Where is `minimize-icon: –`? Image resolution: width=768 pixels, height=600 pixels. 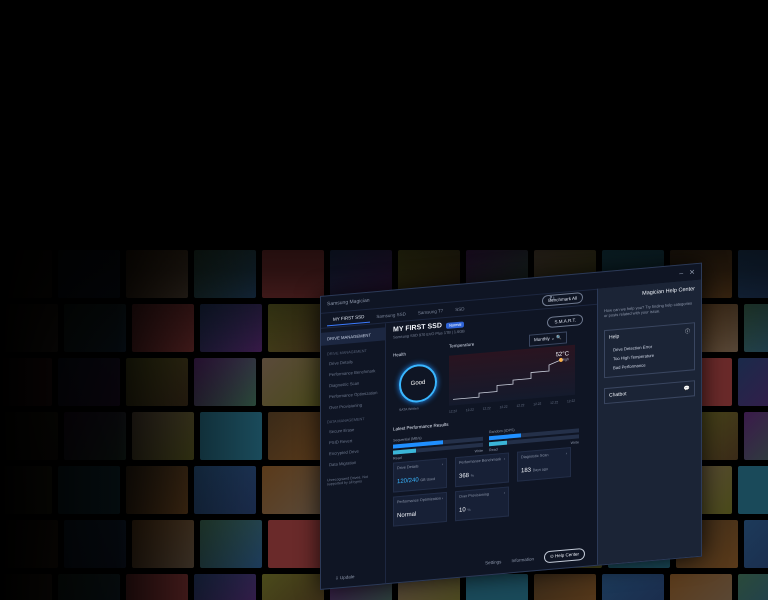
minimize-icon: – is located at coordinates (681, 273).